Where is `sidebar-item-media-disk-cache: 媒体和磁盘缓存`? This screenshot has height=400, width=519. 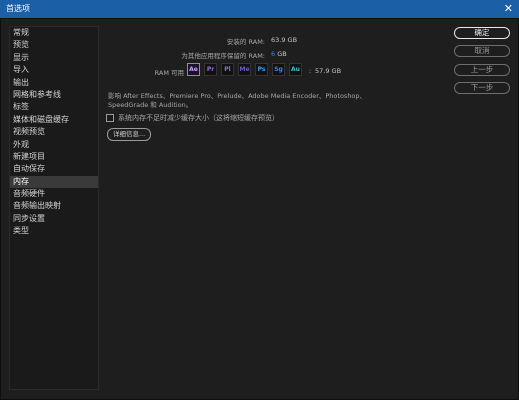
sidebar-item-media-disk-cache: 媒体和磁盘缓存 is located at coordinates (54, 120).